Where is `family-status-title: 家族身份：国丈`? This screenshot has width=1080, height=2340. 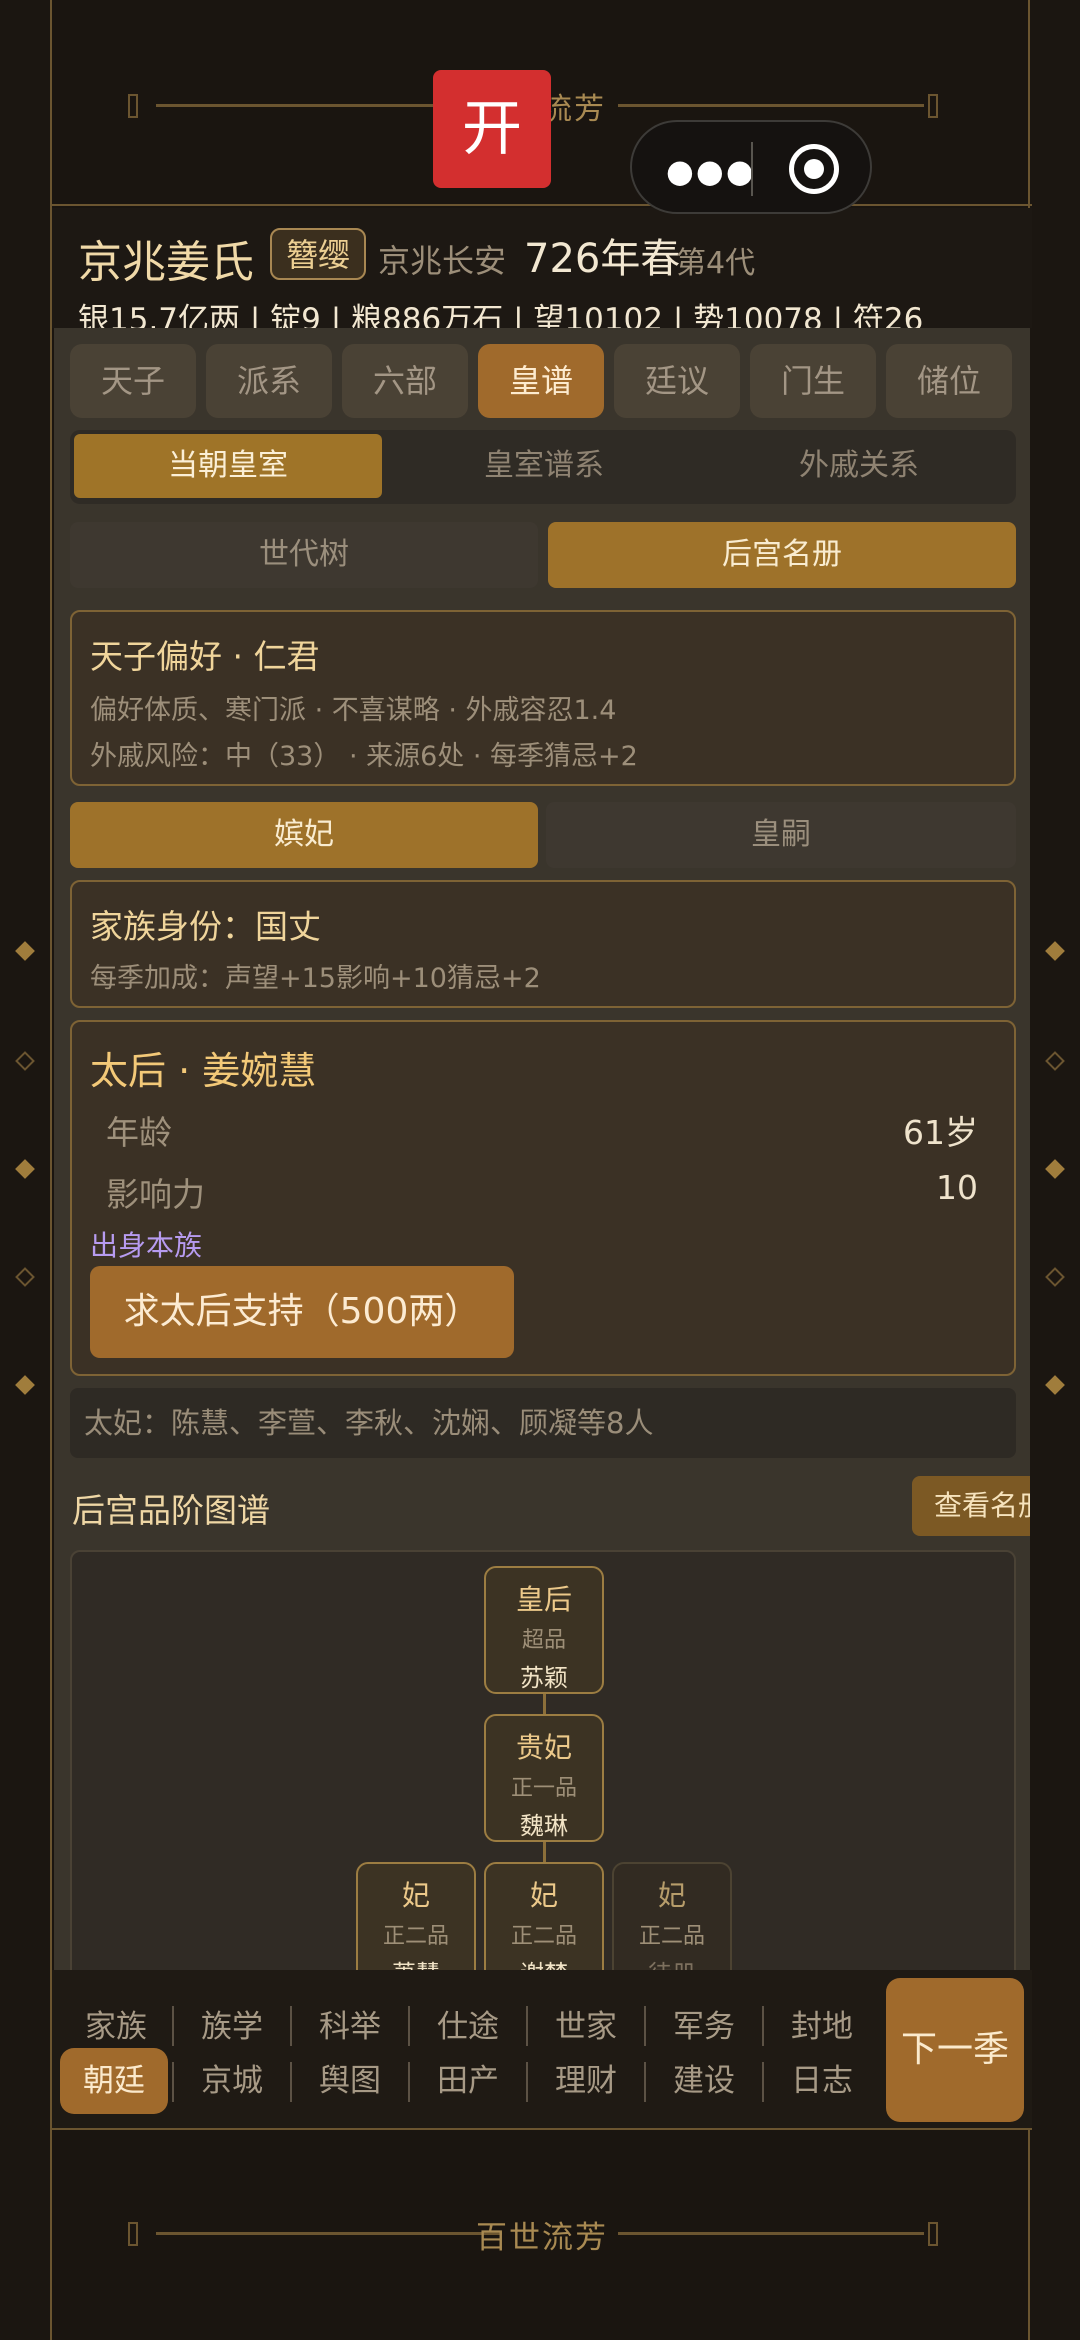 family-status-title: 家族身份：国丈 is located at coordinates (205, 926).